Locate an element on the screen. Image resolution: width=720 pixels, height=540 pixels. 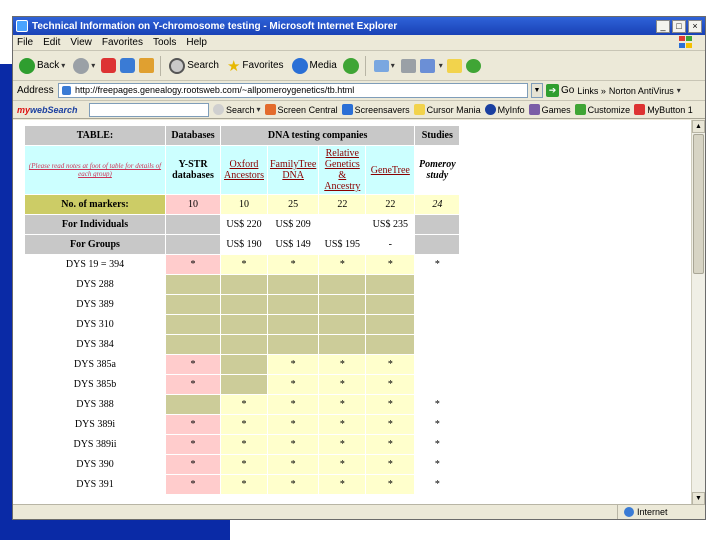
screen-central-icon is located at coordinates (270, 109).